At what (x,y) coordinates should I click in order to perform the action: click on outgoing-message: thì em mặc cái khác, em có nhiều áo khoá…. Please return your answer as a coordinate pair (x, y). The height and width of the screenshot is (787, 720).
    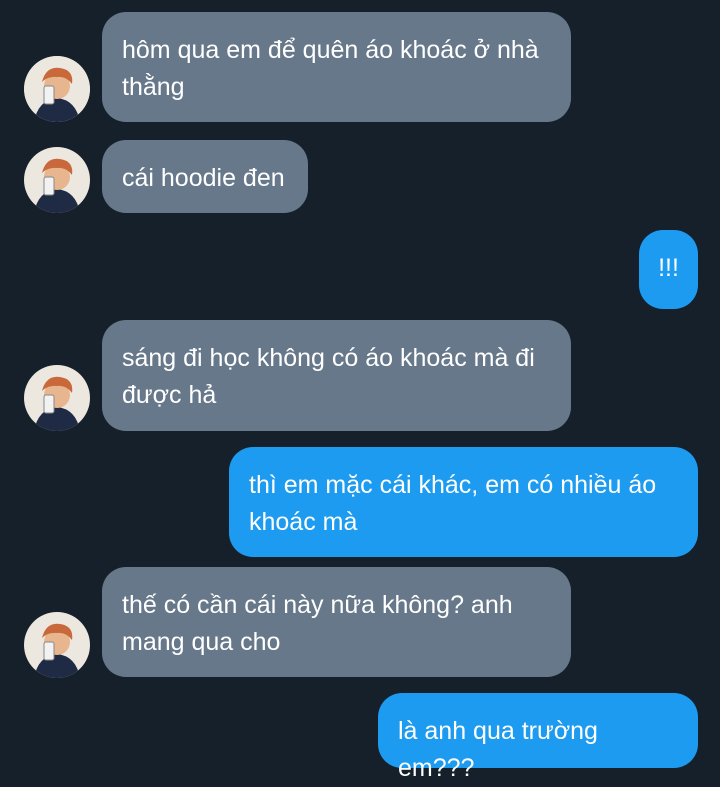
    Looking at the image, I should click on (463, 502).